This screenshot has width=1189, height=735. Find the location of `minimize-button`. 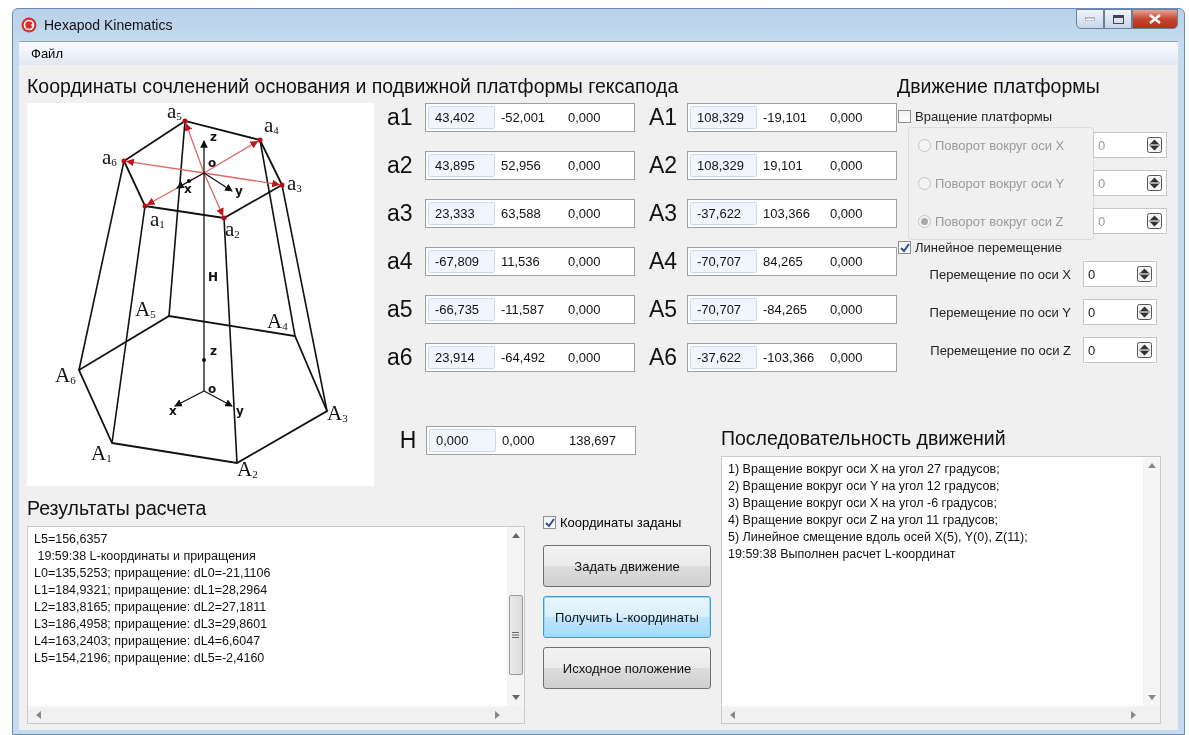

minimize-button is located at coordinates (1090, 19).